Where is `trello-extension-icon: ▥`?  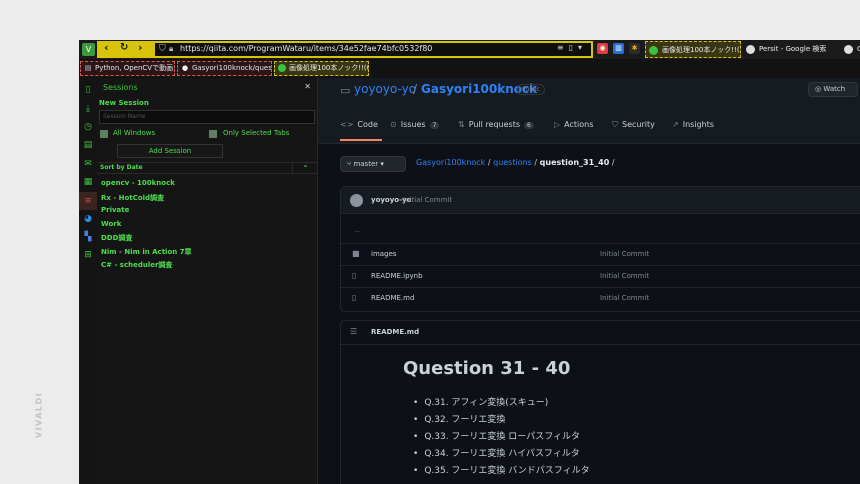 trello-extension-icon: ▥ is located at coordinates (618, 48).